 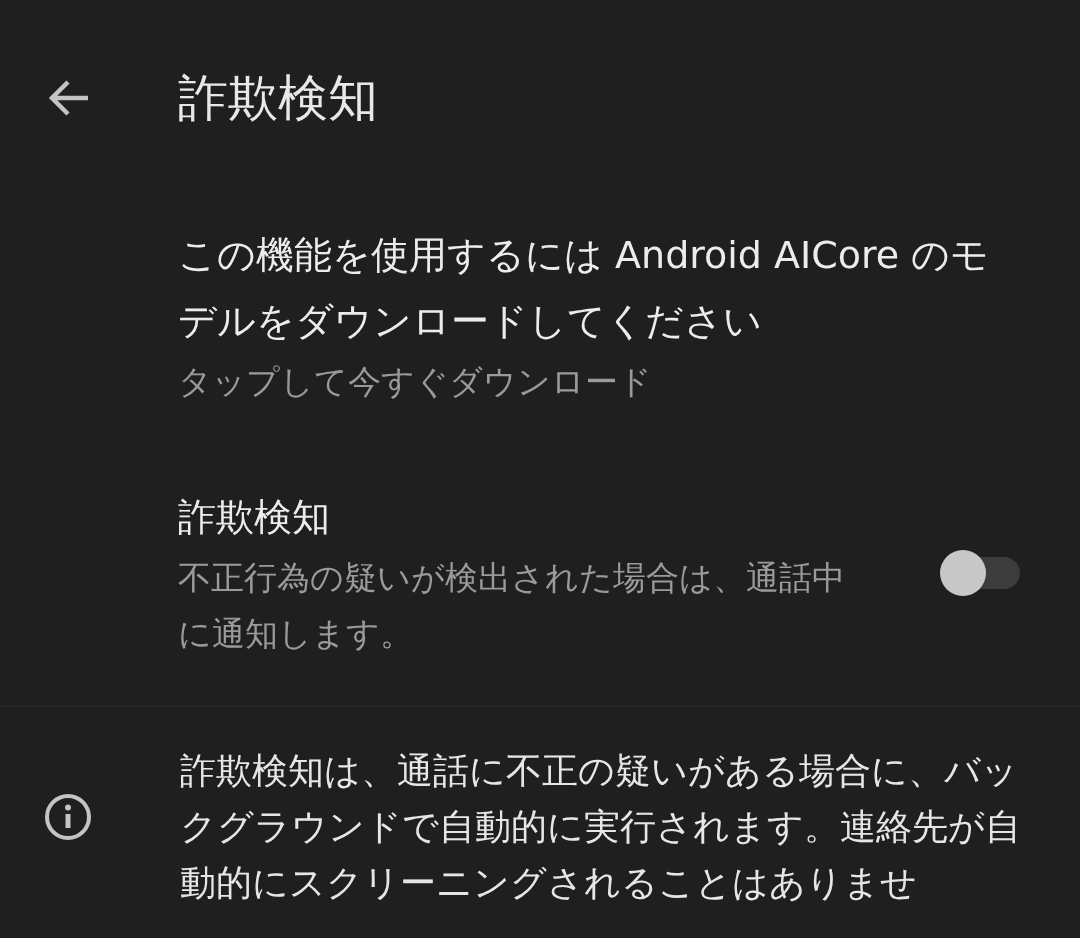 What do you see at coordinates (69, 98) in the screenshot?
I see `back-arrow-icon` at bounding box center [69, 98].